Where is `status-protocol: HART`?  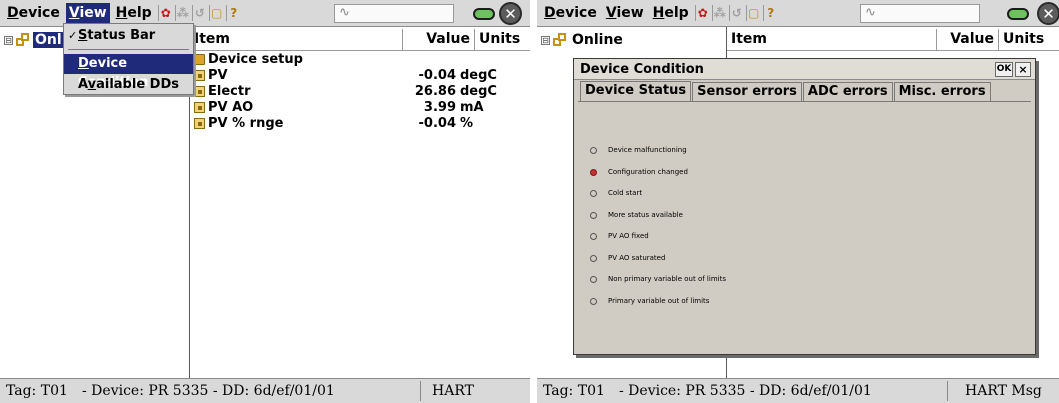
status-protocol: HART is located at coordinates (453, 391).